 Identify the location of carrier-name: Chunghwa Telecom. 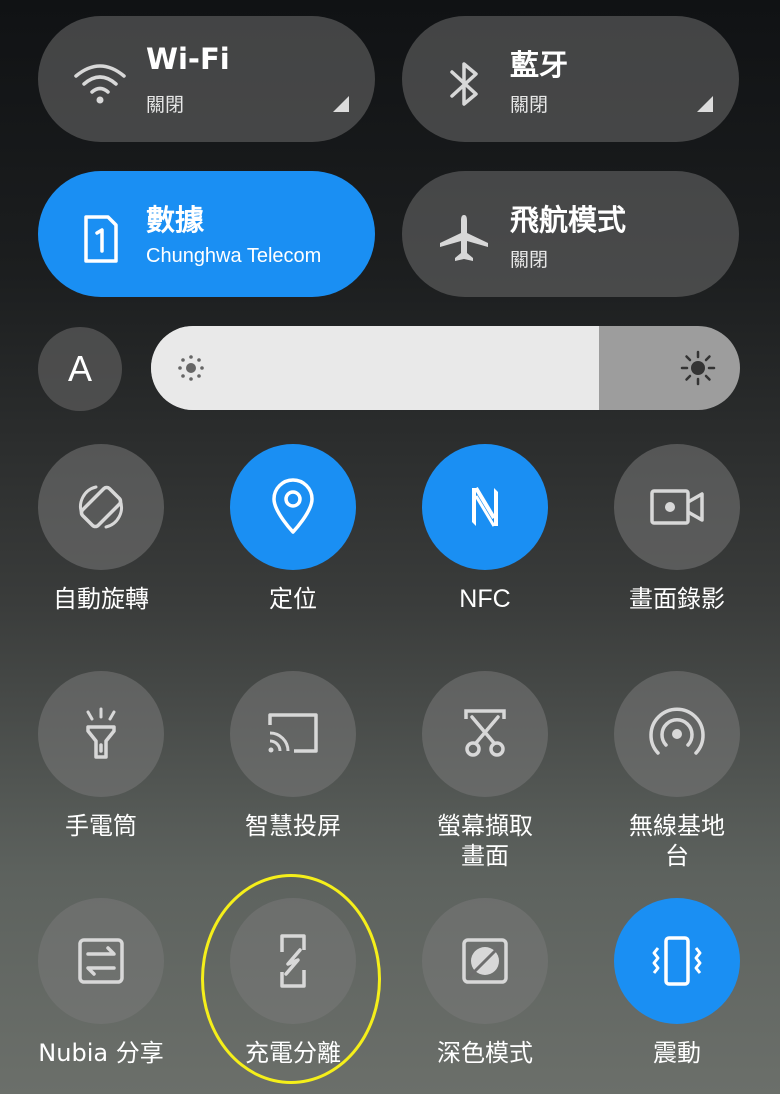
(234, 256).